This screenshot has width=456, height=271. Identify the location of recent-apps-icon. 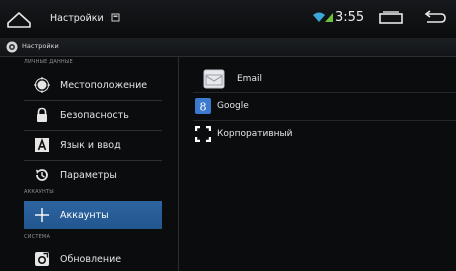
(391, 18).